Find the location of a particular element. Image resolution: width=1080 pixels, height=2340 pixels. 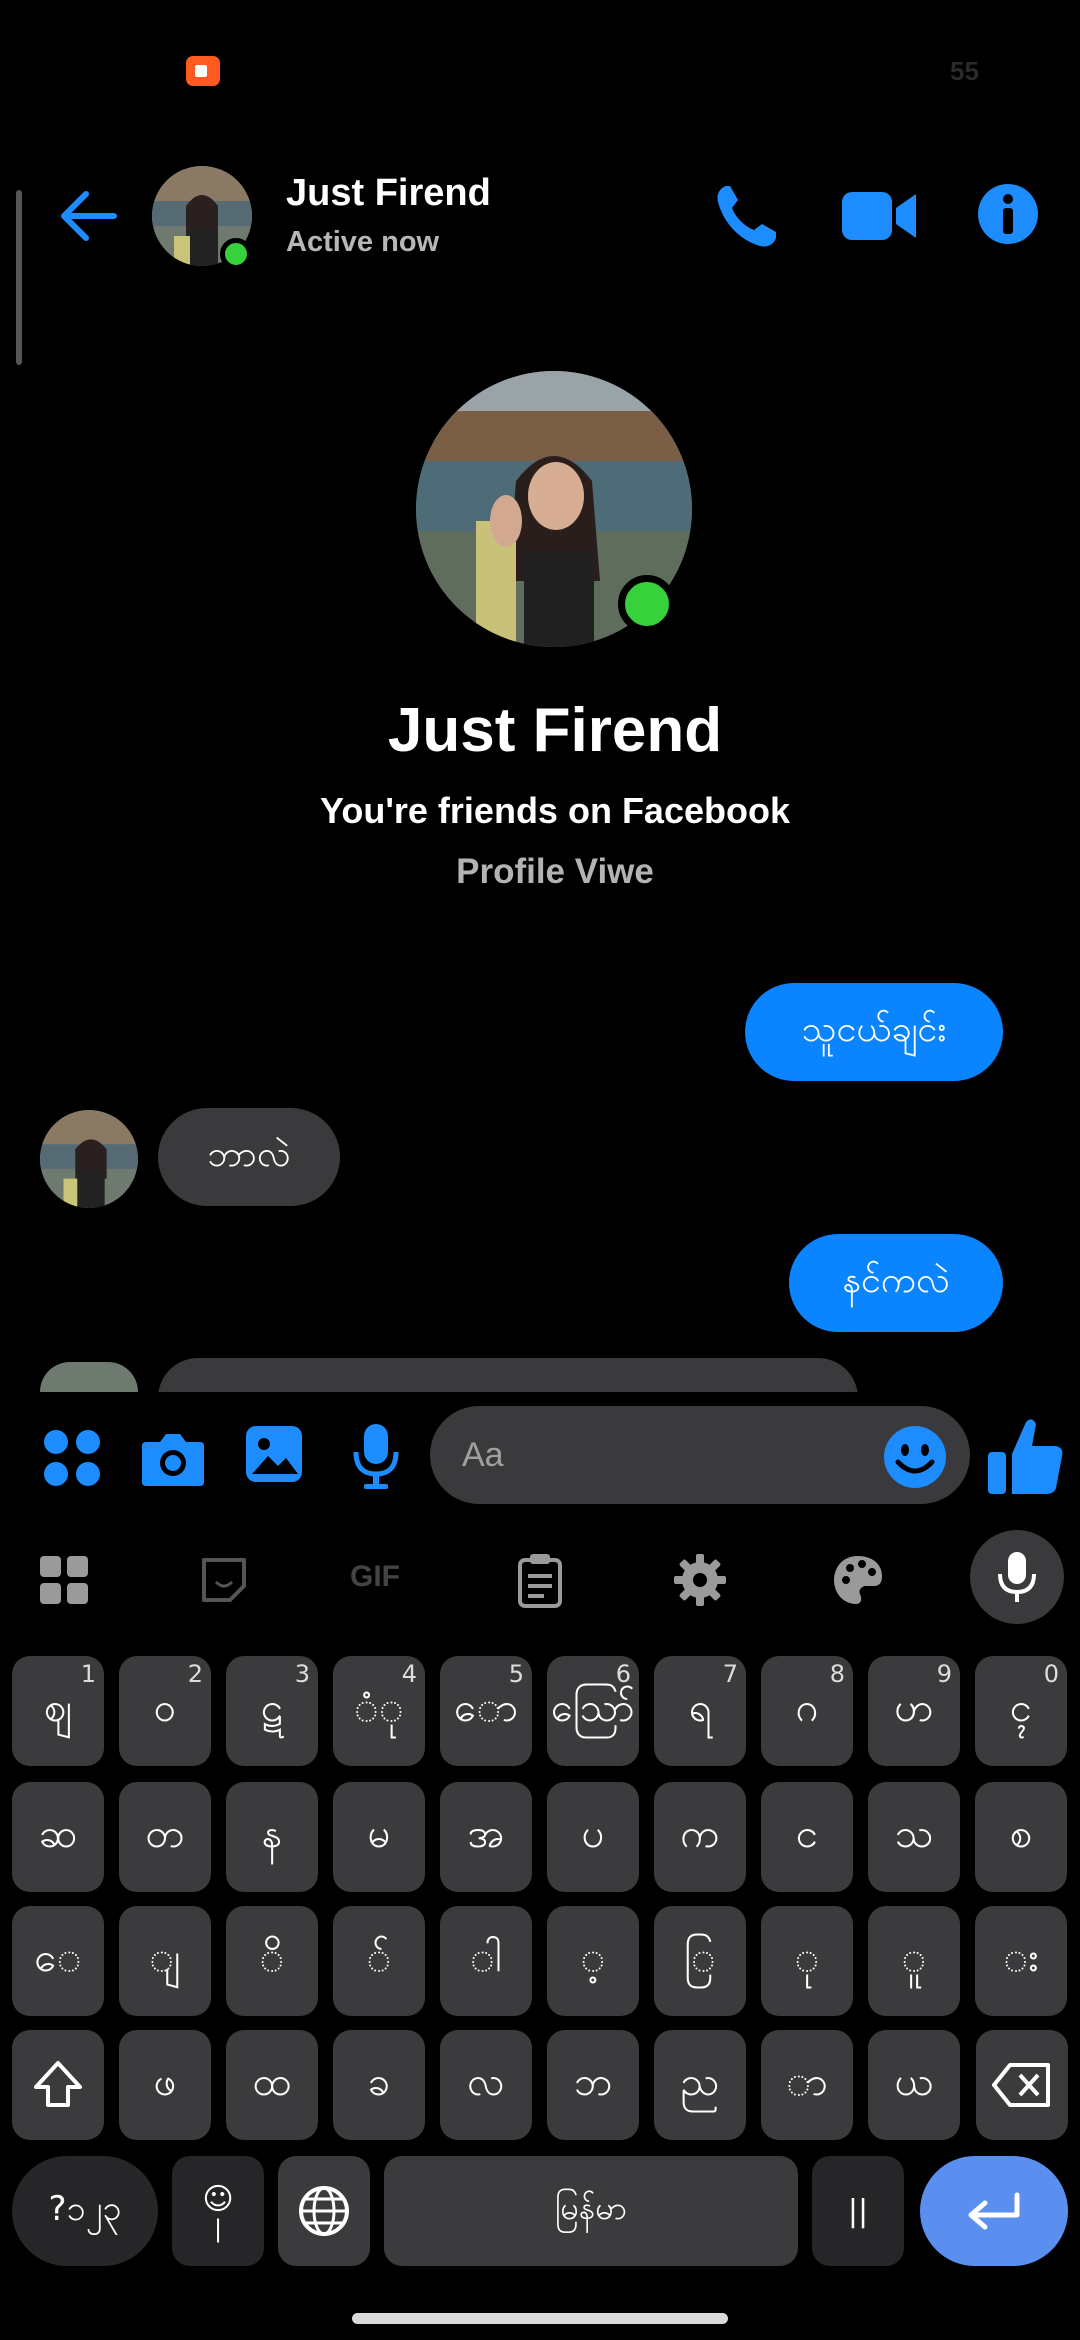

key-number-hint: 0 is located at coordinates (1051, 1674).